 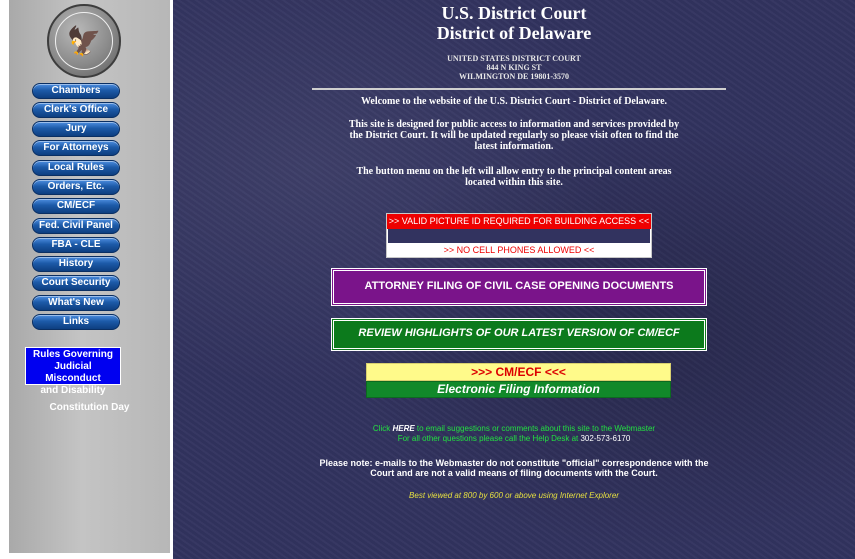 What do you see at coordinates (514, 146) in the screenshot?
I see `intro-line-3: latest information.` at bounding box center [514, 146].